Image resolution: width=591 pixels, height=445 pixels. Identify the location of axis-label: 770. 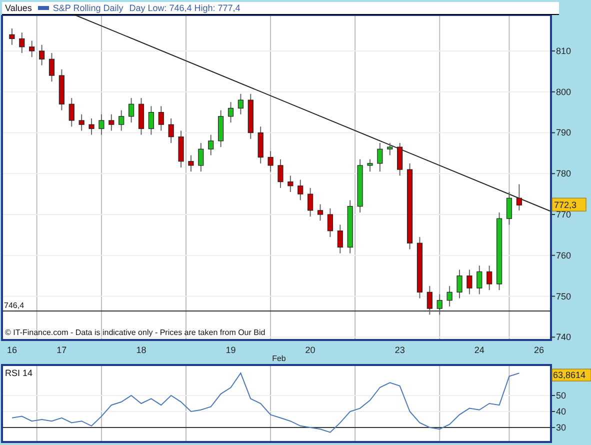
(564, 215).